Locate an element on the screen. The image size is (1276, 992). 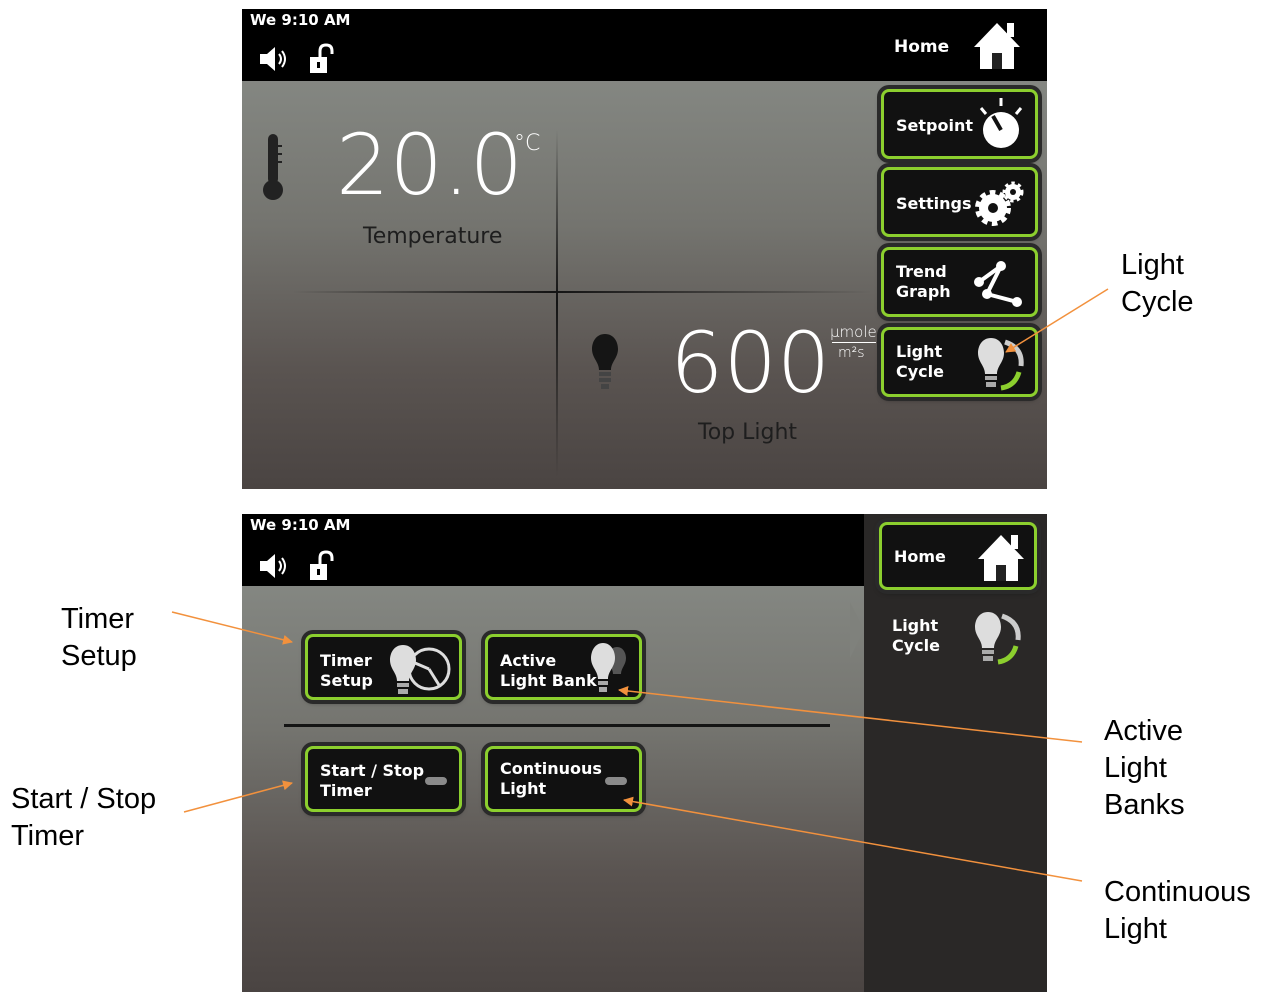
arrow-active-light-banks is located at coordinates (850, 714).